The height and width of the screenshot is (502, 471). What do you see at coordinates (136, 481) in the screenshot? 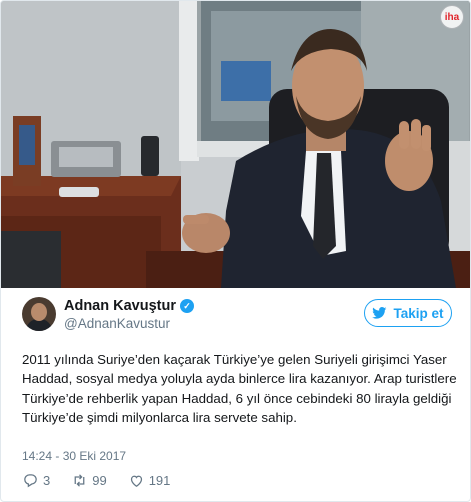
I see `like-icon` at bounding box center [136, 481].